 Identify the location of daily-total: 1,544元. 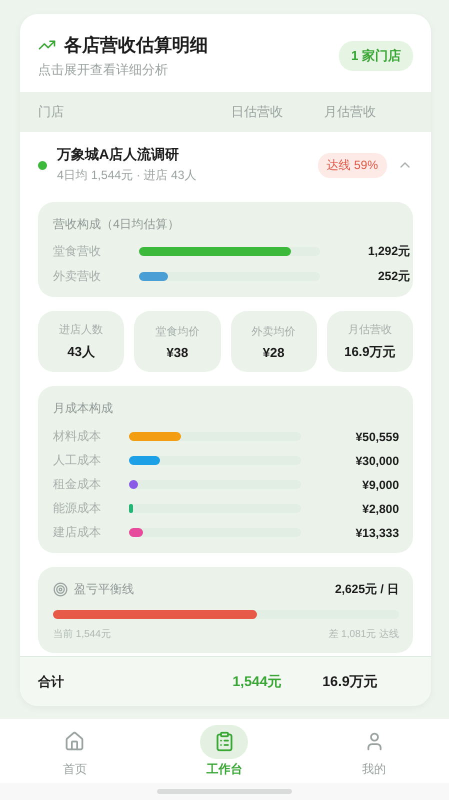
(257, 681).